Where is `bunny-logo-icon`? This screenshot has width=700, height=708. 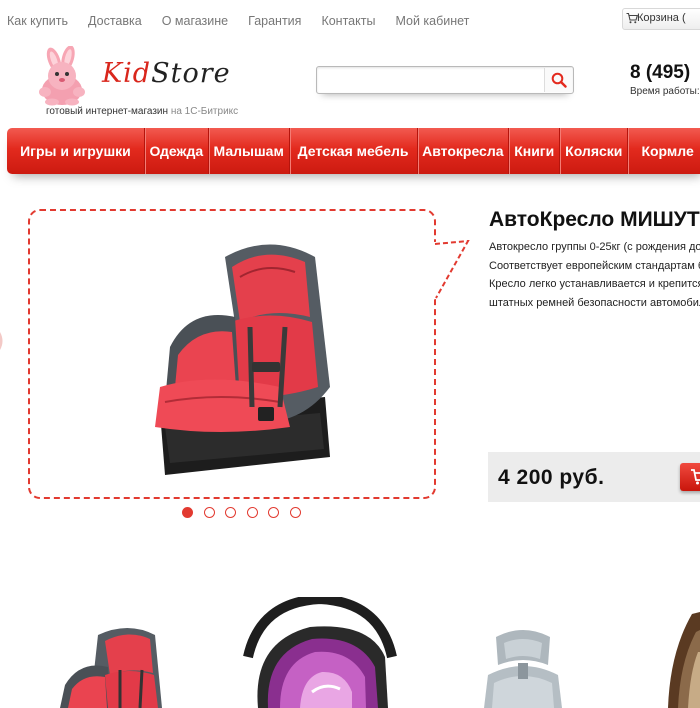
bunny-logo-icon is located at coordinates (62, 76).